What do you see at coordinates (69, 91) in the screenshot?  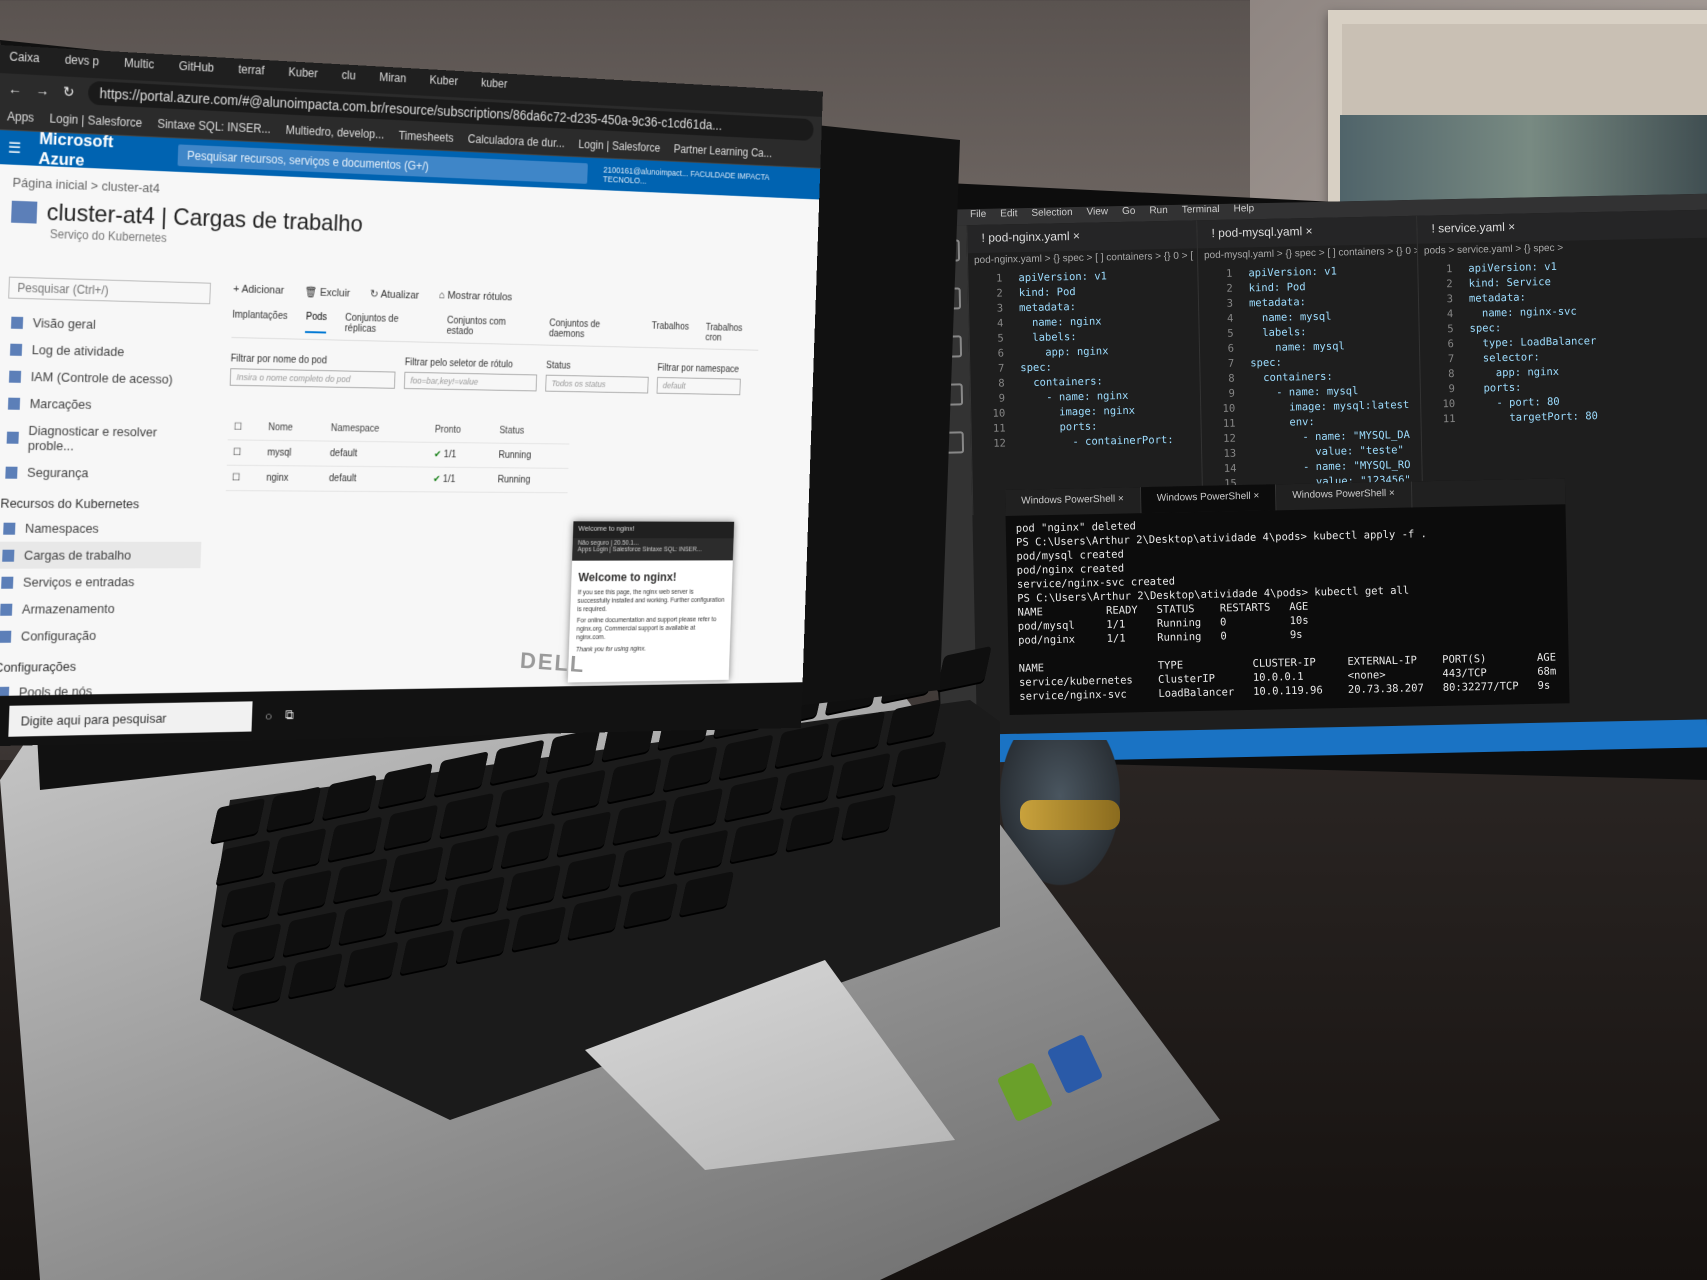 I see `reload-icon: ↻` at bounding box center [69, 91].